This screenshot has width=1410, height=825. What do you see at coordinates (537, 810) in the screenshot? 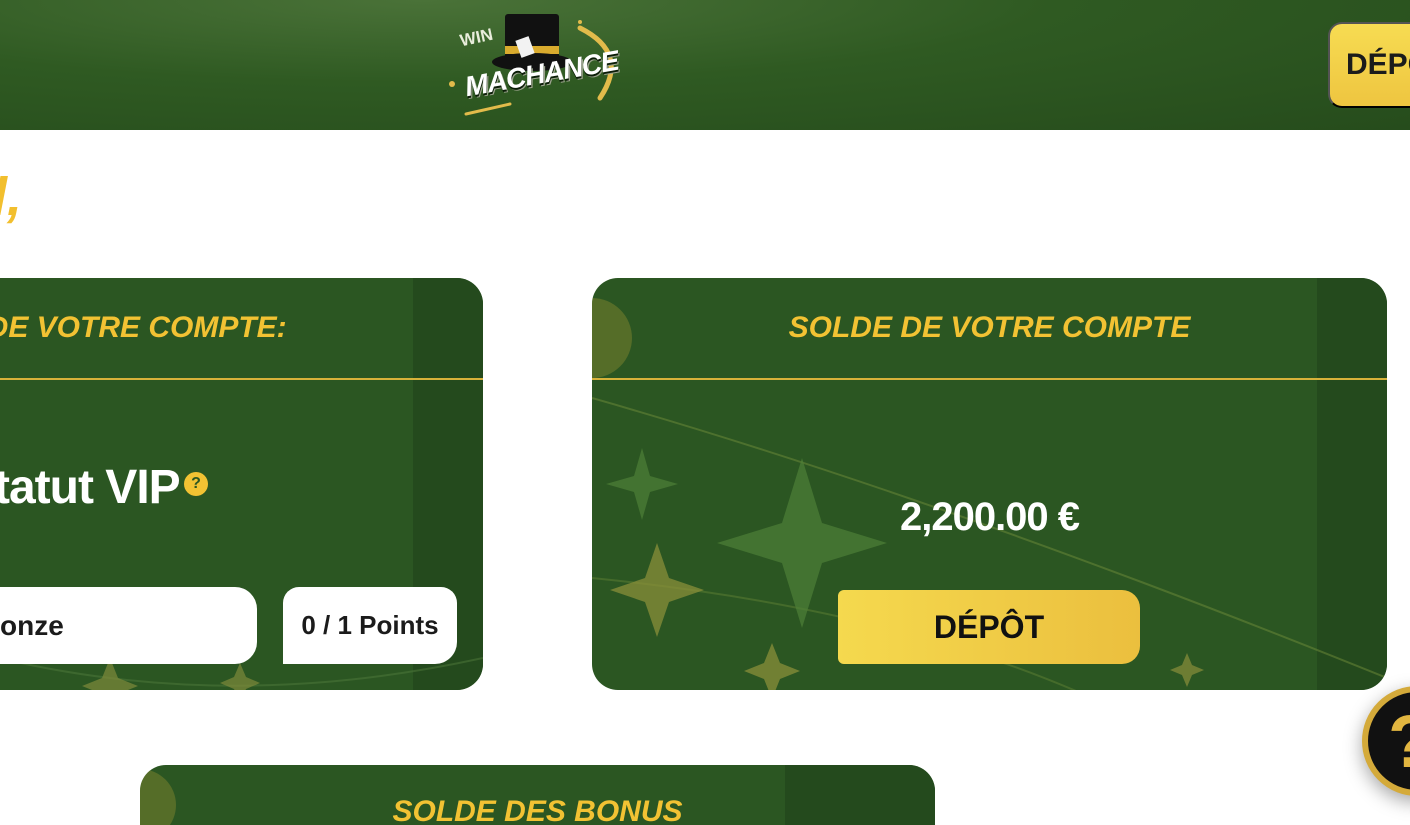
I see `bonus-card-title: SOLDE DES BONUS` at bounding box center [537, 810].